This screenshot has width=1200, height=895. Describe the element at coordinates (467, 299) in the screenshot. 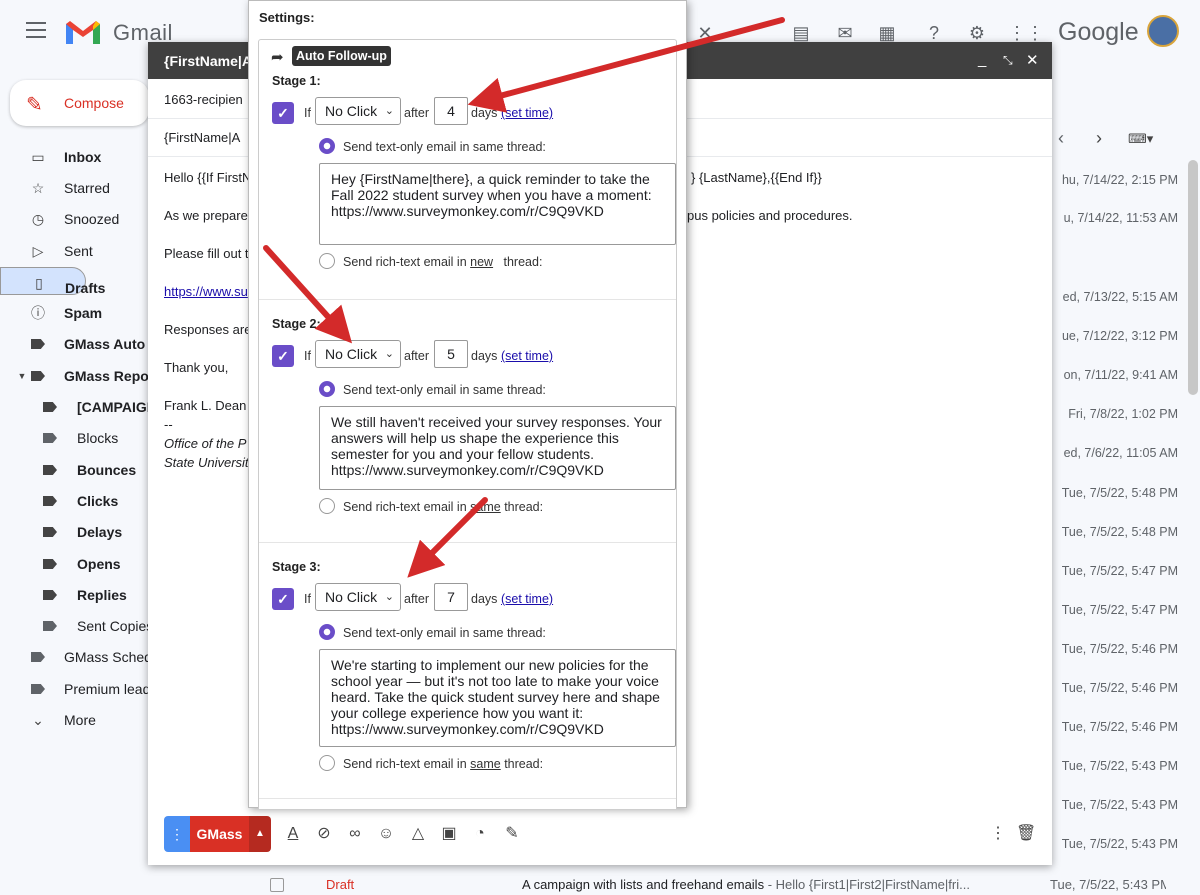

I see `stage-divider` at that location.